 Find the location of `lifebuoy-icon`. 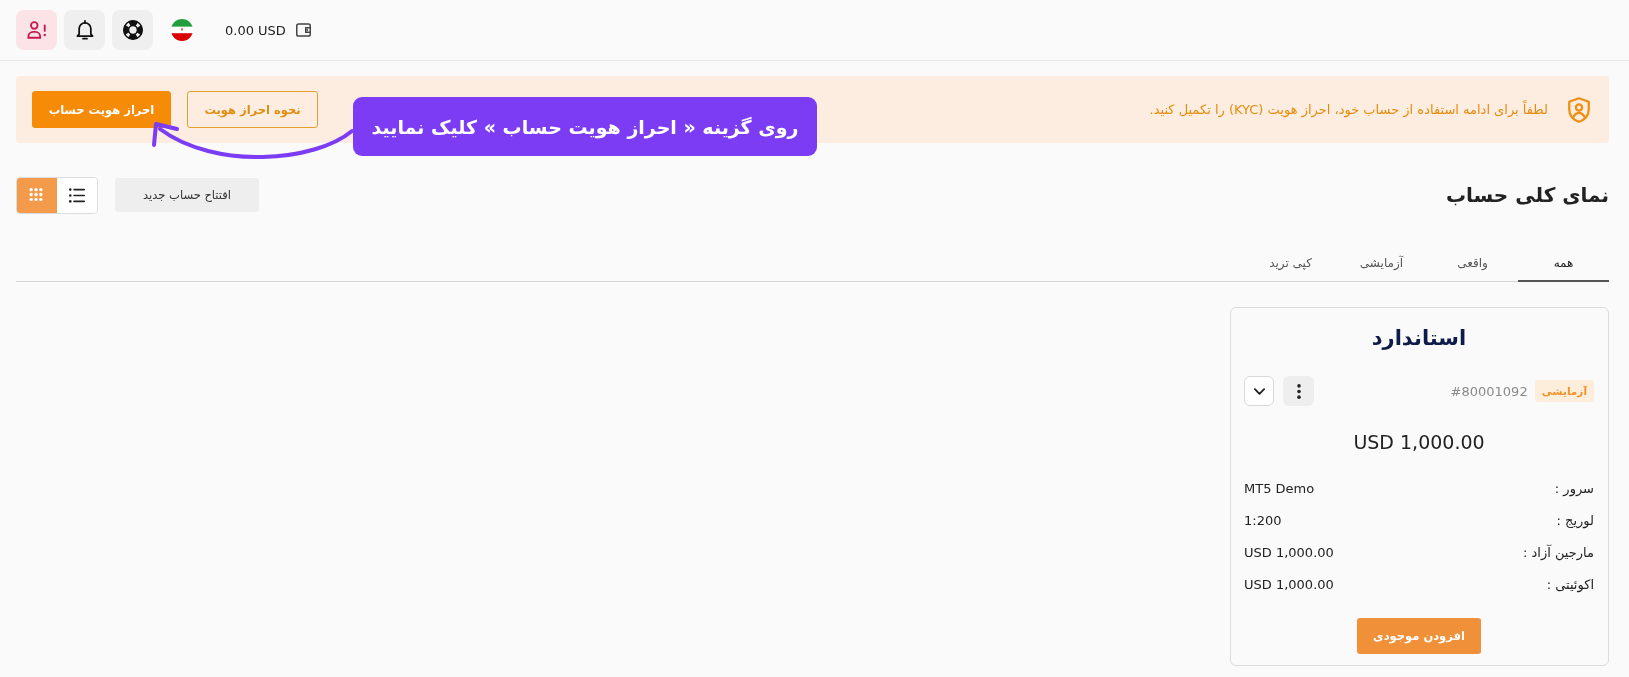

lifebuoy-icon is located at coordinates (132, 30).